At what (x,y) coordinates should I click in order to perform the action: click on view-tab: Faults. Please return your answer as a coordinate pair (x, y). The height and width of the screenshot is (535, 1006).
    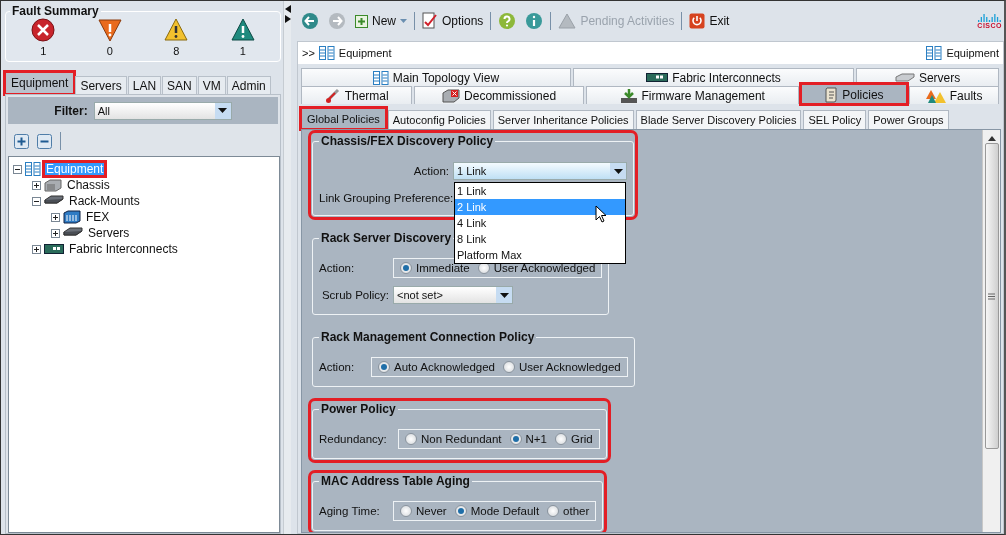
    Looking at the image, I should click on (954, 95).